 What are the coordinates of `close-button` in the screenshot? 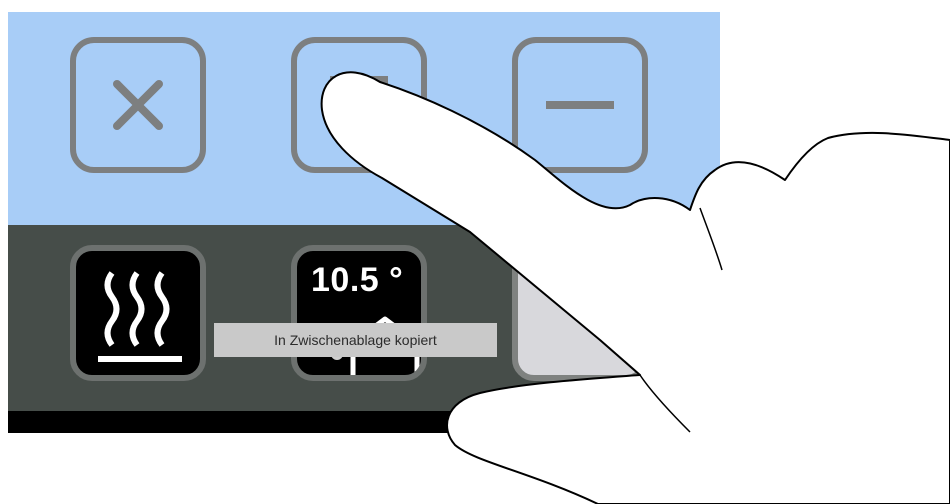 It's located at (138, 105).